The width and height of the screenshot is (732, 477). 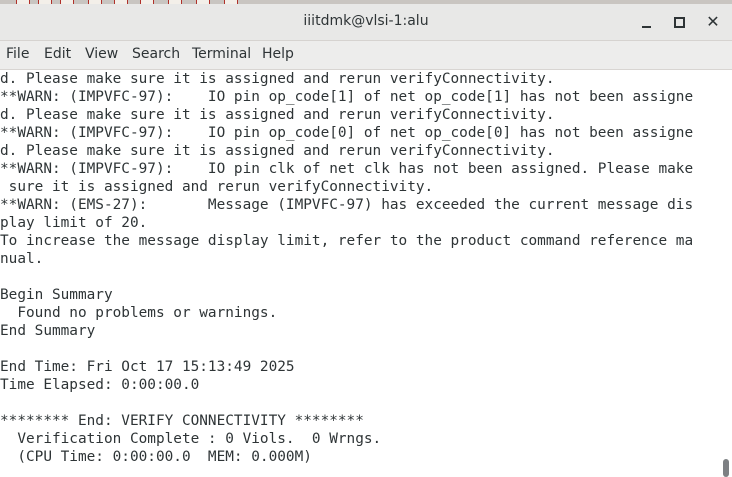 I want to click on title-bar: iiitdmk@vlsi-1:alu ✕, so click(x=366, y=22).